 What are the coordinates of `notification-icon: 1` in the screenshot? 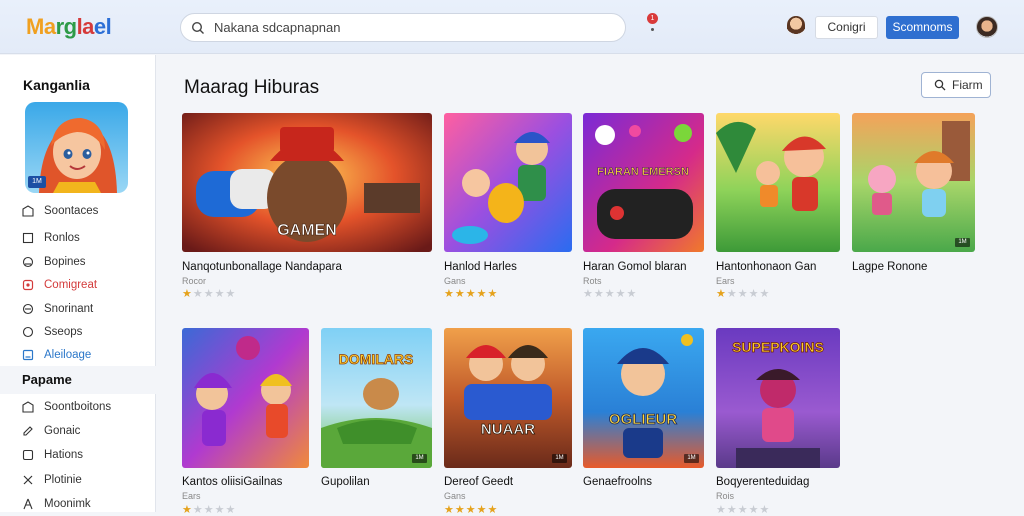 It's located at (652, 24).